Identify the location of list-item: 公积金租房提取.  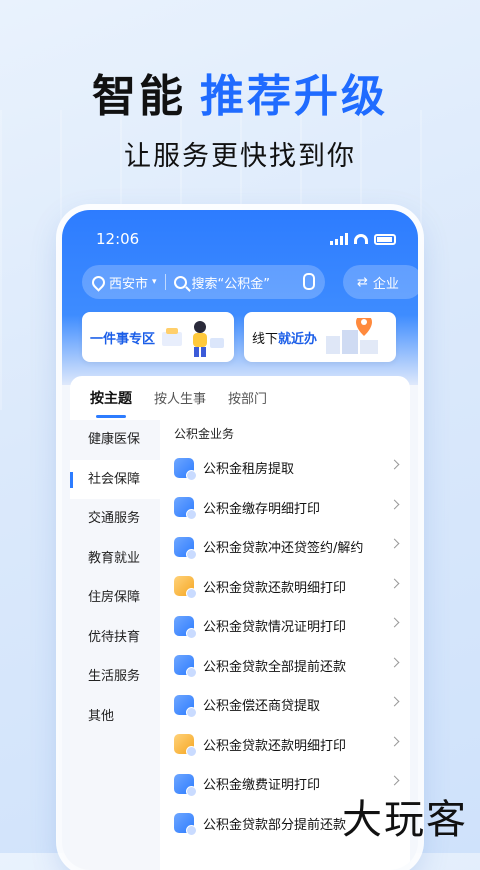
(285, 468).